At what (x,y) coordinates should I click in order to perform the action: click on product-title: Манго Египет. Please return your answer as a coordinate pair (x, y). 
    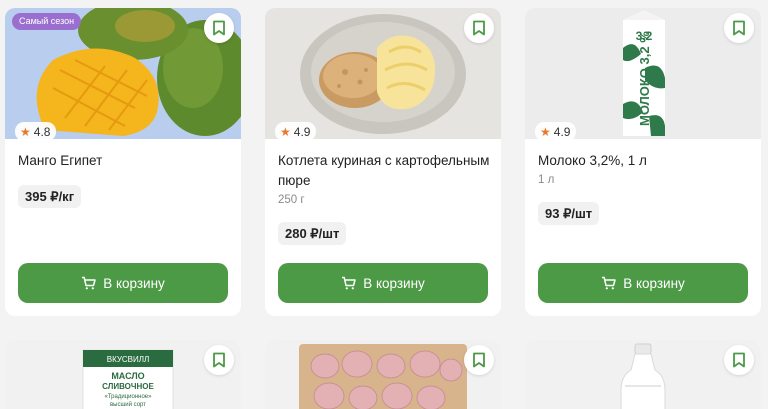
    Looking at the image, I should click on (124, 161).